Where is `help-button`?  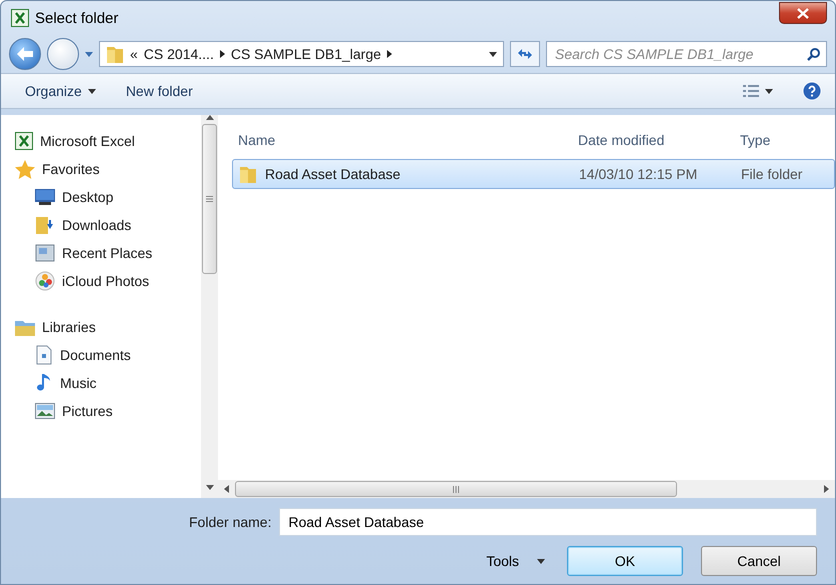
help-button is located at coordinates (812, 91).